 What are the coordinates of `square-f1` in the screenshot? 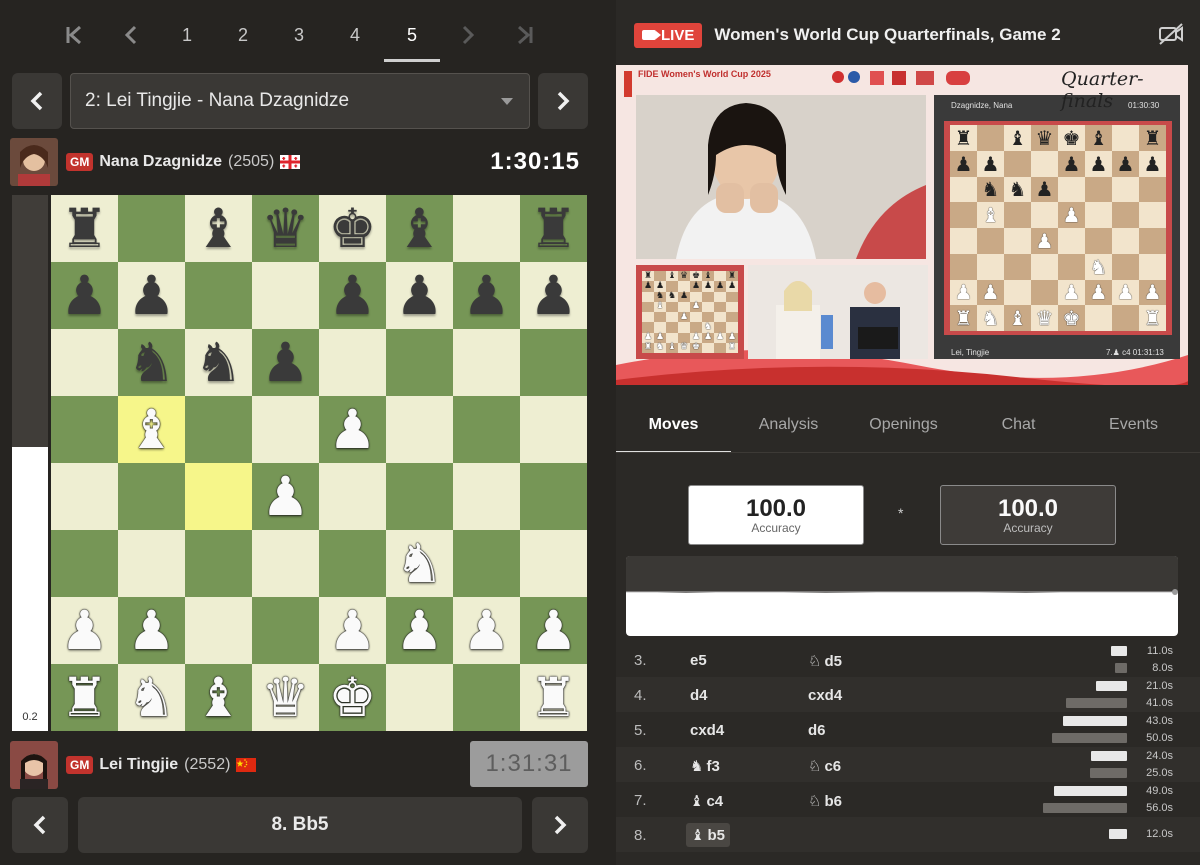 It's located at (419, 697).